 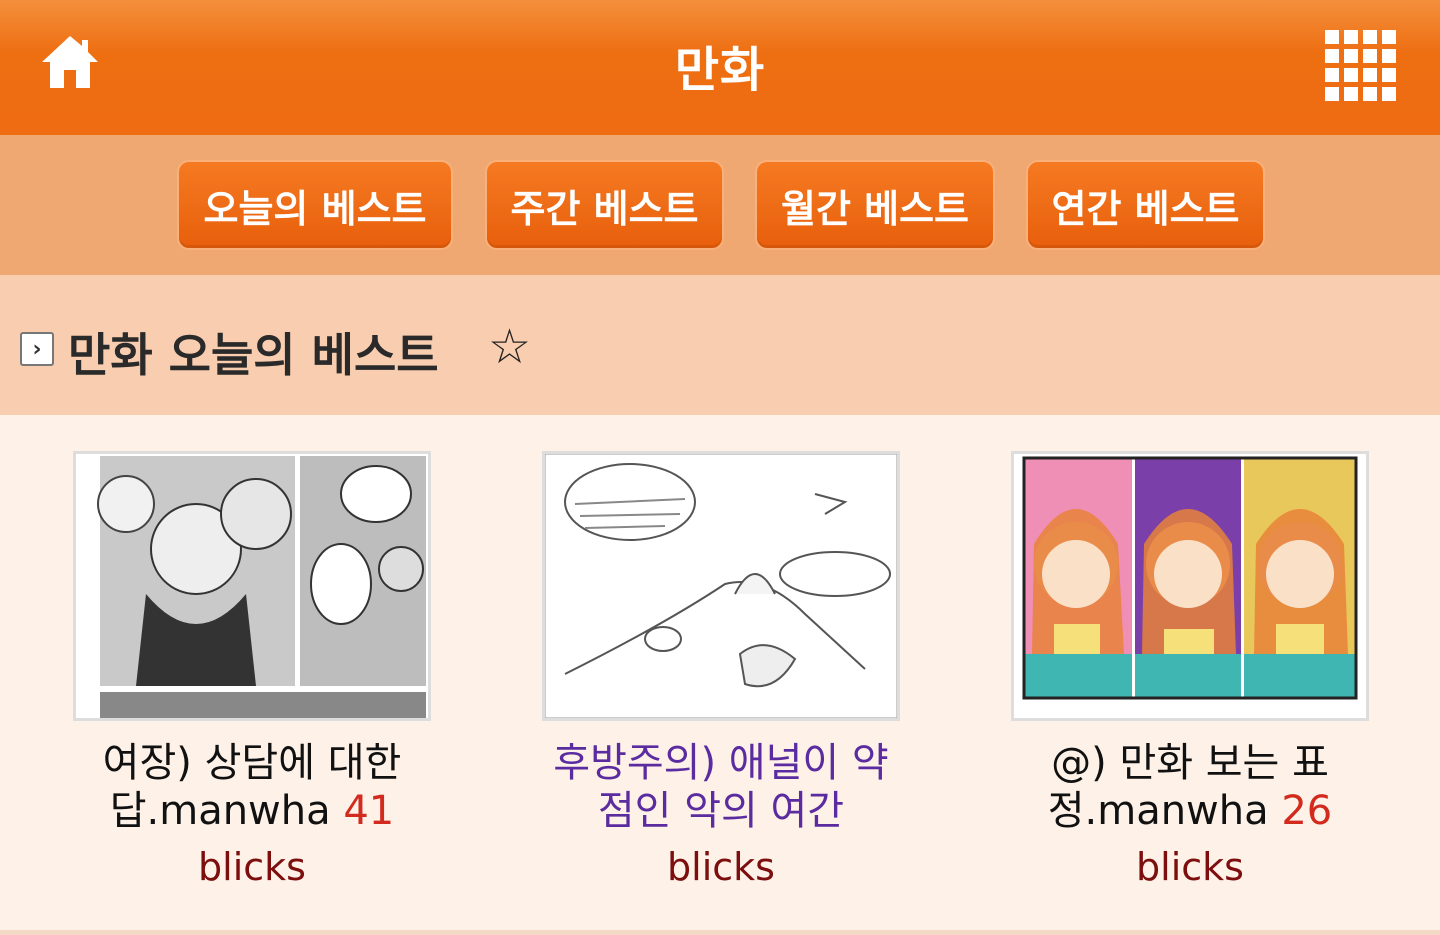 I want to click on list-item: 후방주의) 애널이 약점인 악의 여간 blicks, so click(x=721, y=670).